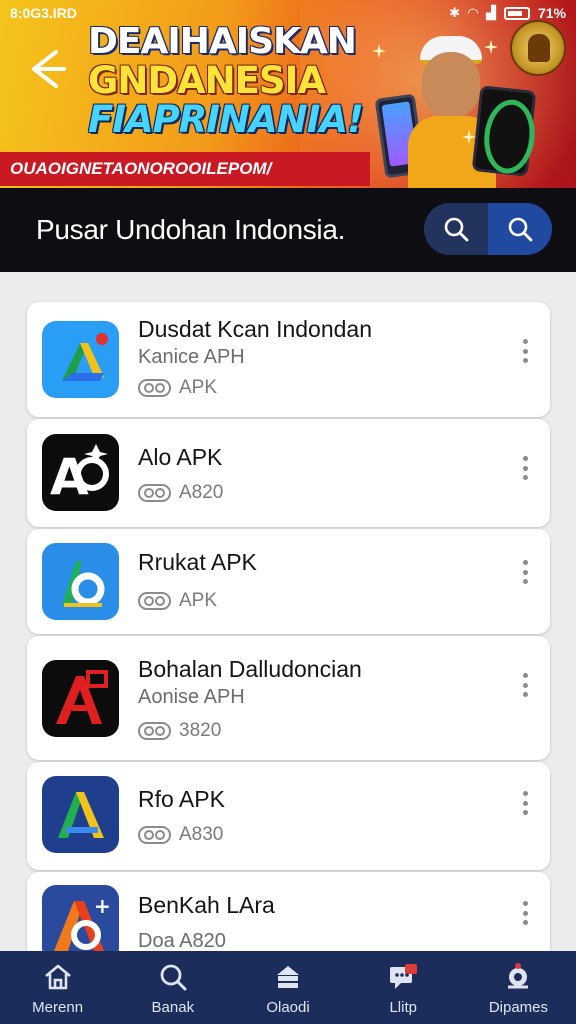  I want to click on blue-b-letter-app-icon, so click(80, 581).